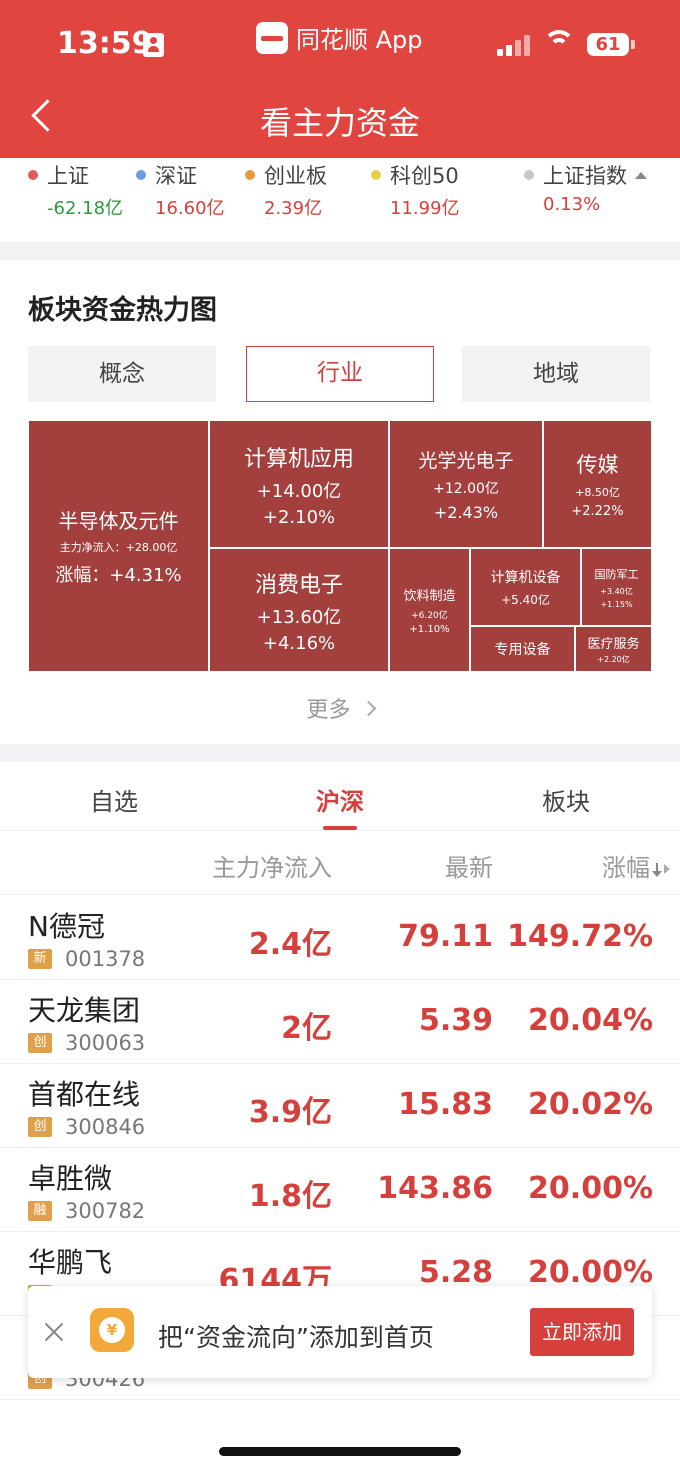 The image size is (680, 1472). Describe the element at coordinates (40, 959) in the screenshot. I see `stock-badge: 新` at that location.